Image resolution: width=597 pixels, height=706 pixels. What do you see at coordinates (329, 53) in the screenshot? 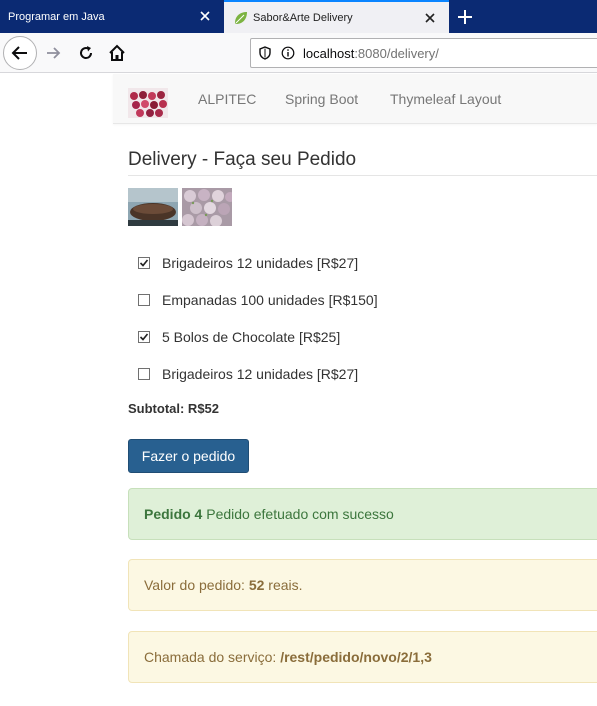
I see `url-host: localhost` at bounding box center [329, 53].